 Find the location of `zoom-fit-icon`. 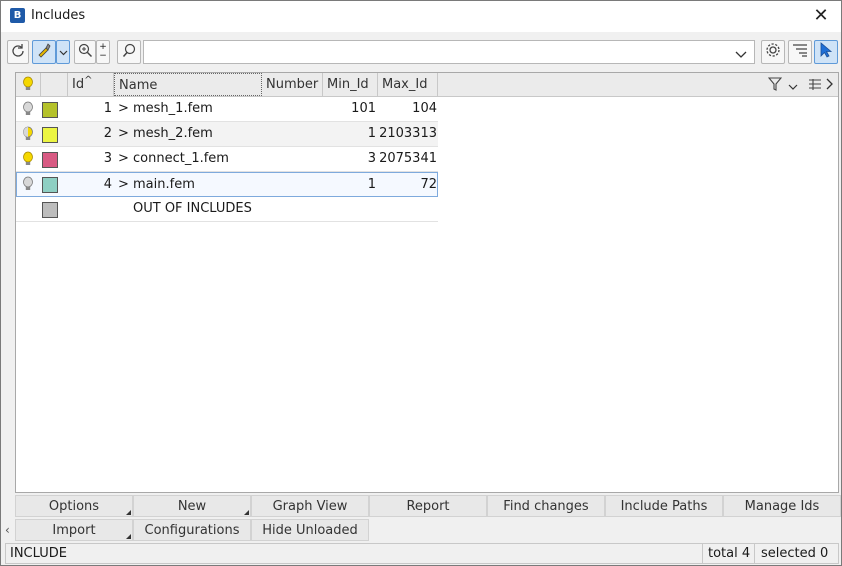

zoom-fit-icon is located at coordinates (85, 52).